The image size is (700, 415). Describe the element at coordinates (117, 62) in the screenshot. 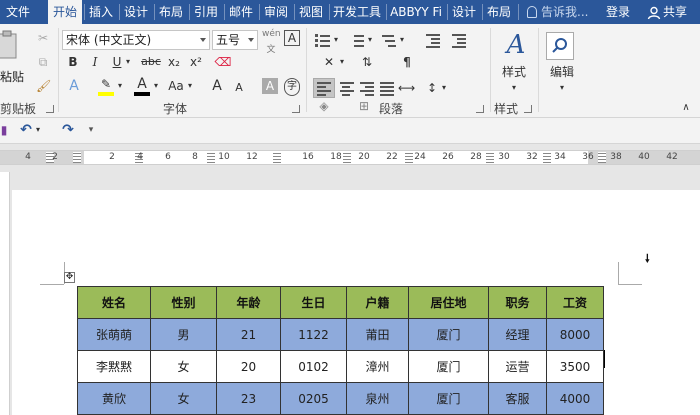

I see `underline-button: U` at that location.